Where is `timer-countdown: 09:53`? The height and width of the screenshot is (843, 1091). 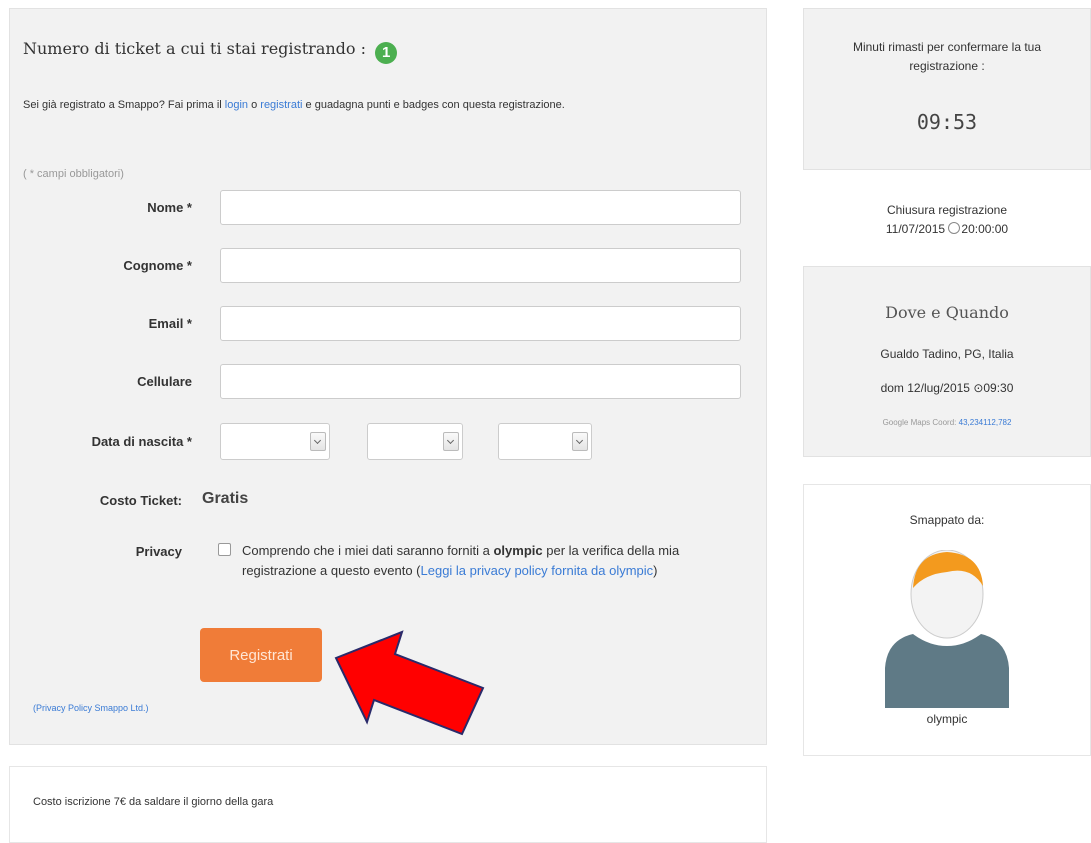 timer-countdown: 09:53 is located at coordinates (947, 122).